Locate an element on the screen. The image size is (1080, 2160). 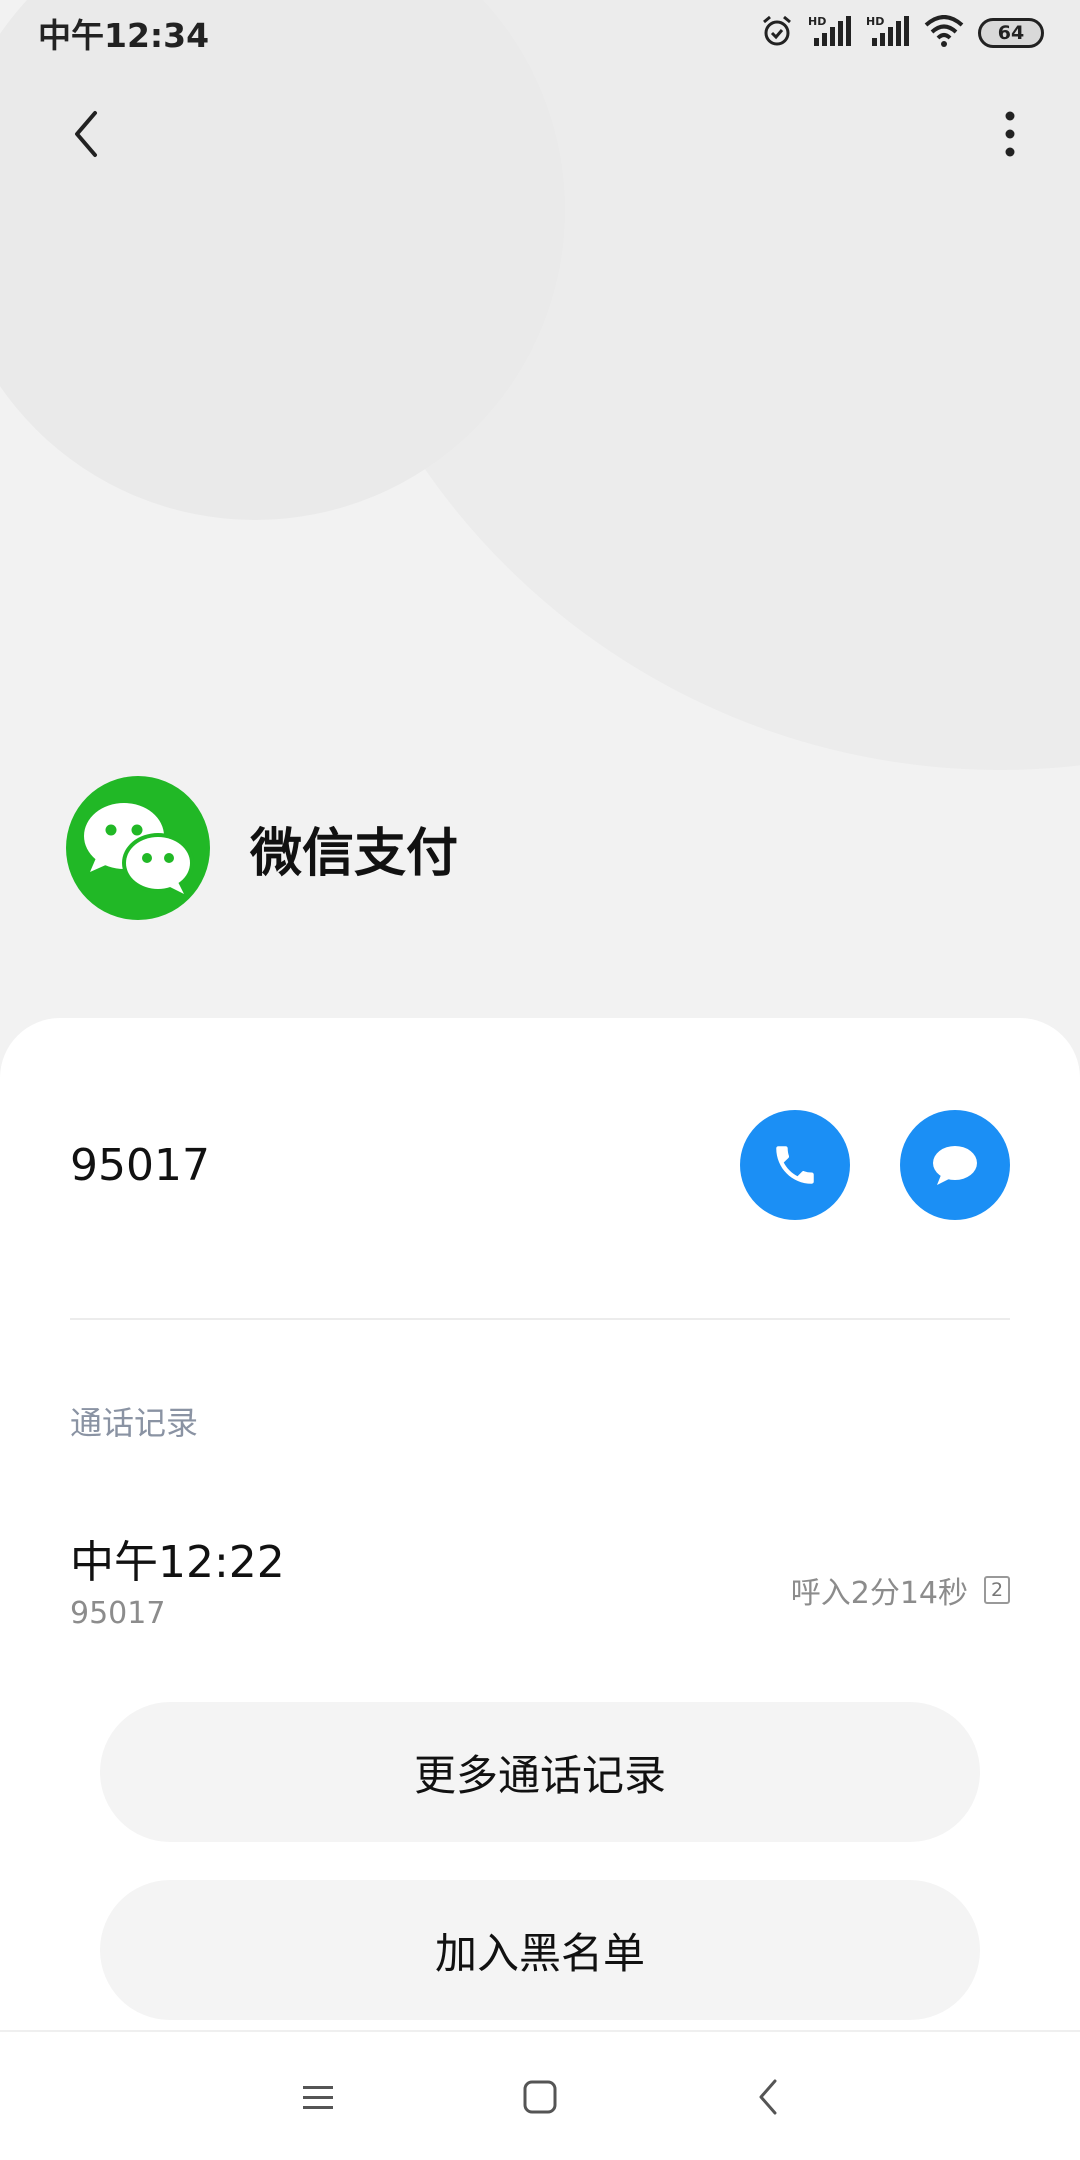
top-nav is located at coordinates (540, 133).